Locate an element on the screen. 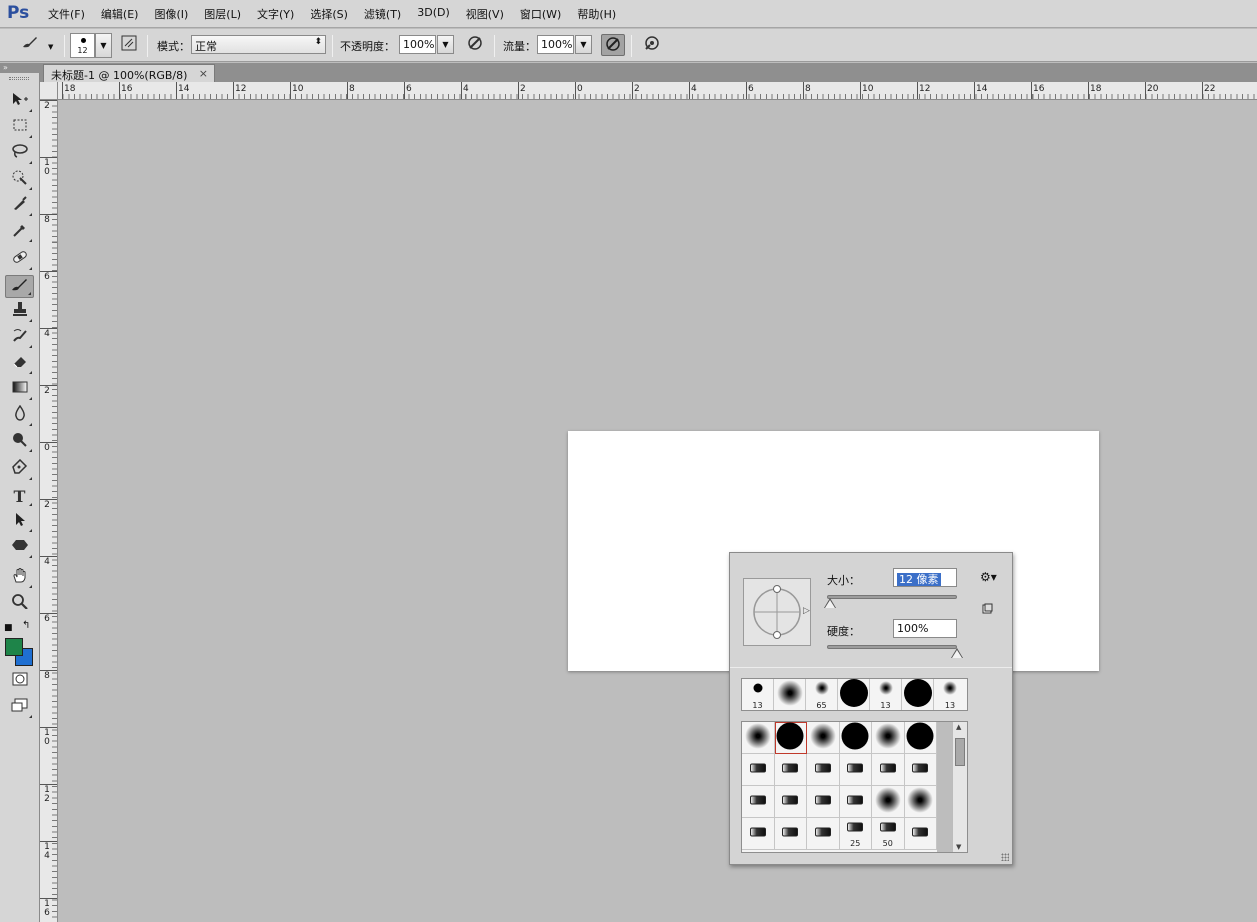  marquee-tool is located at coordinates (19, 128).